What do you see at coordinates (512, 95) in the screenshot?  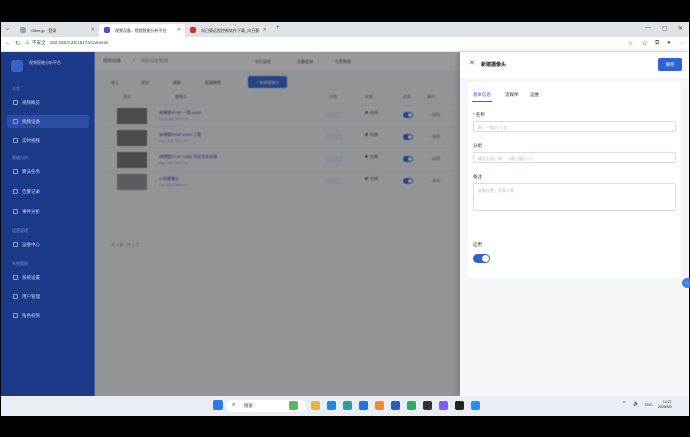 I see `tab-streaming: 流媒体` at bounding box center [512, 95].